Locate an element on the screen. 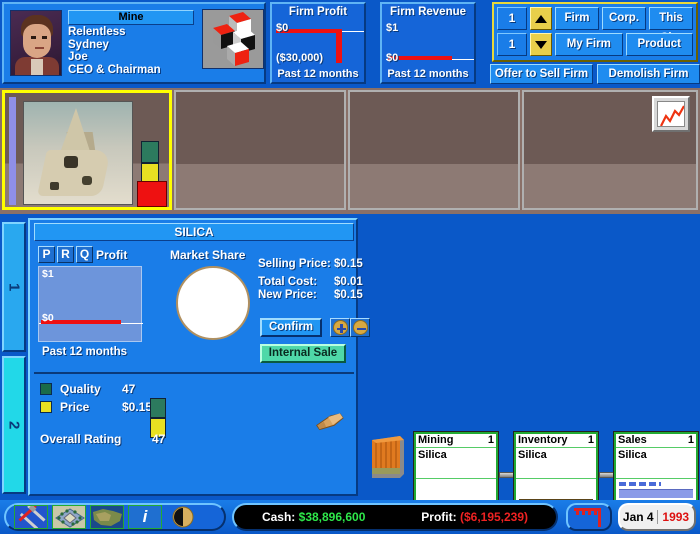  crates-stock-icon is located at coordinates (388, 457).